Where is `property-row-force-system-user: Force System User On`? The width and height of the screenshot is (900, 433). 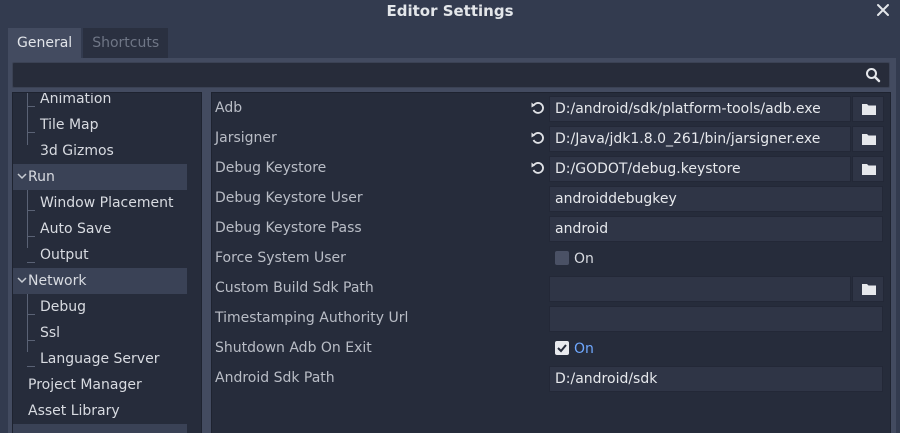
property-row-force-system-user: Force System User On is located at coordinates (551, 258).